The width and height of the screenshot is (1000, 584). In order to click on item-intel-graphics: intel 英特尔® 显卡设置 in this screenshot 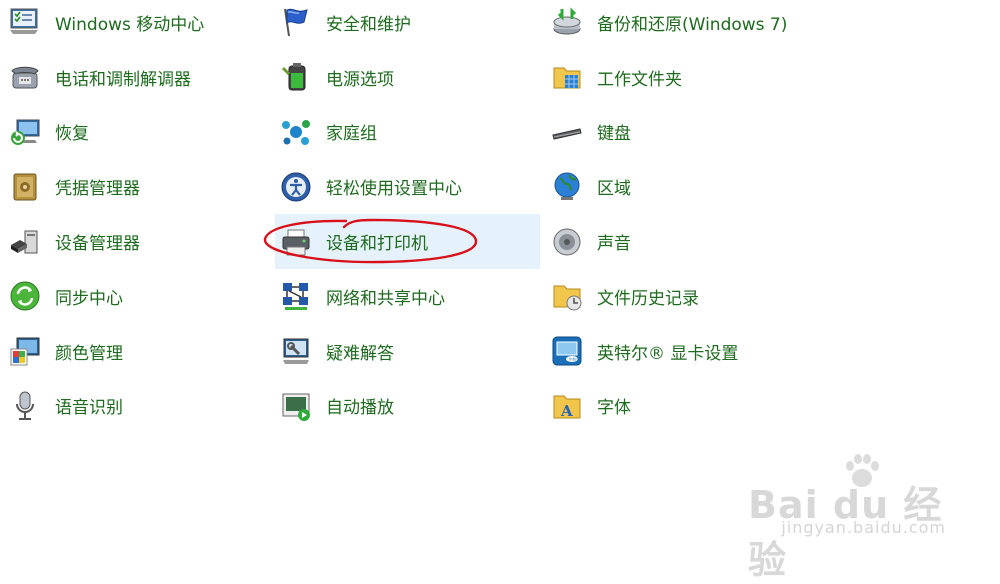, I will do `click(678, 351)`.